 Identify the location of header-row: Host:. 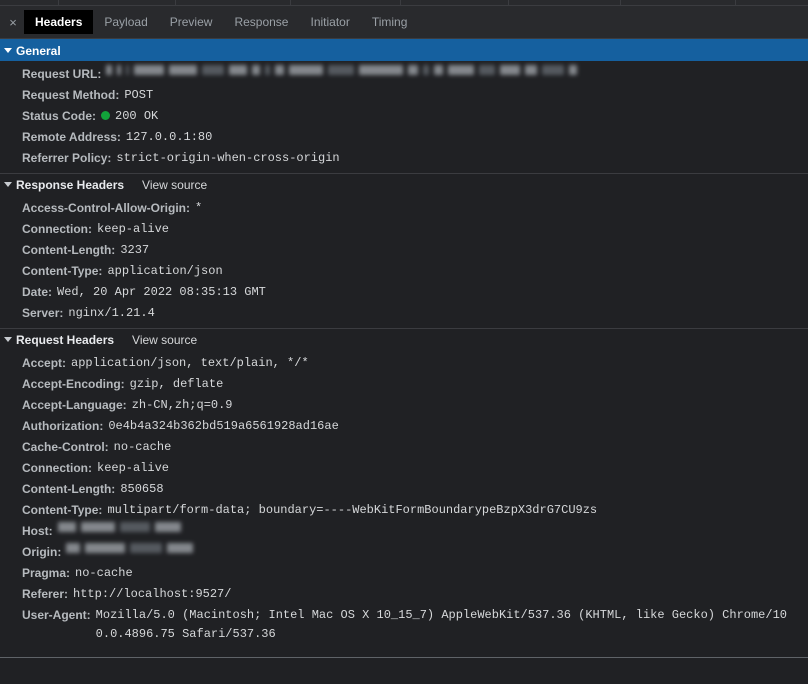
(404, 531).